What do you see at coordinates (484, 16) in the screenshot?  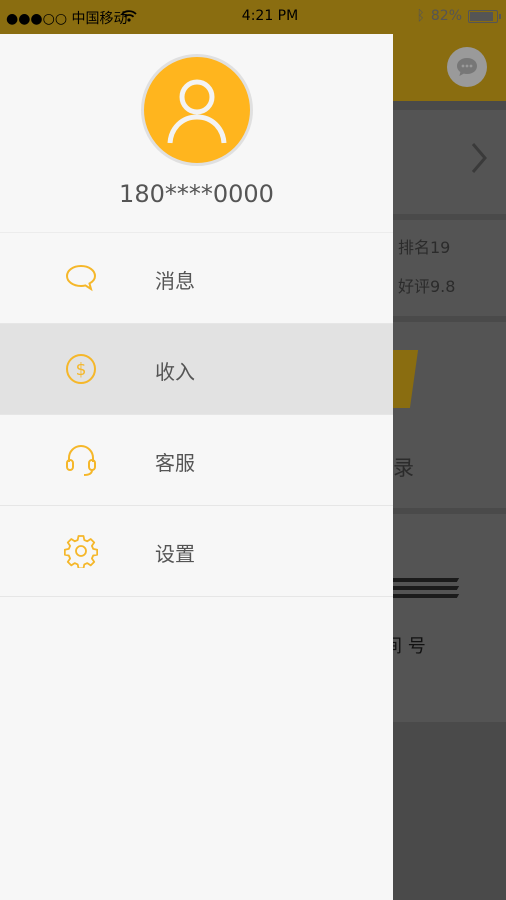 I see `battery-icon` at bounding box center [484, 16].